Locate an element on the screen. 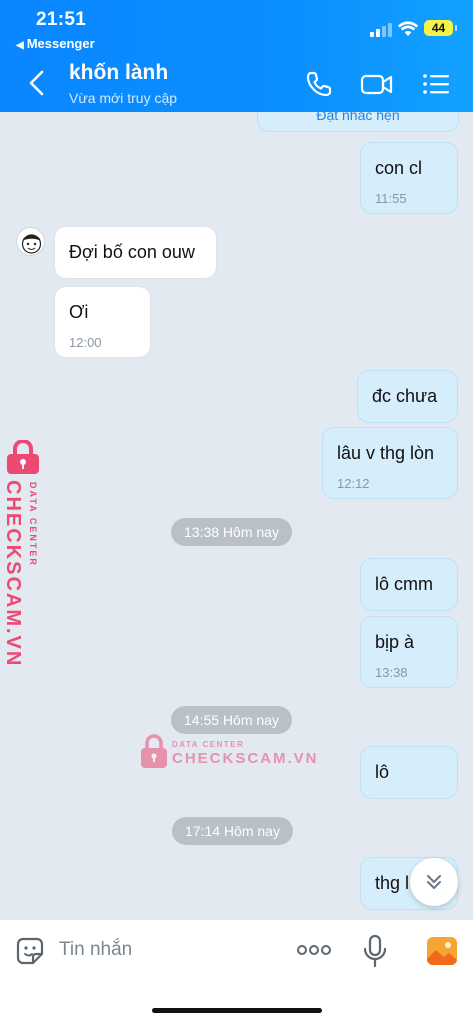 The width and height of the screenshot is (473, 1024). message-bubble-out: con cl 11:55 is located at coordinates (409, 178).